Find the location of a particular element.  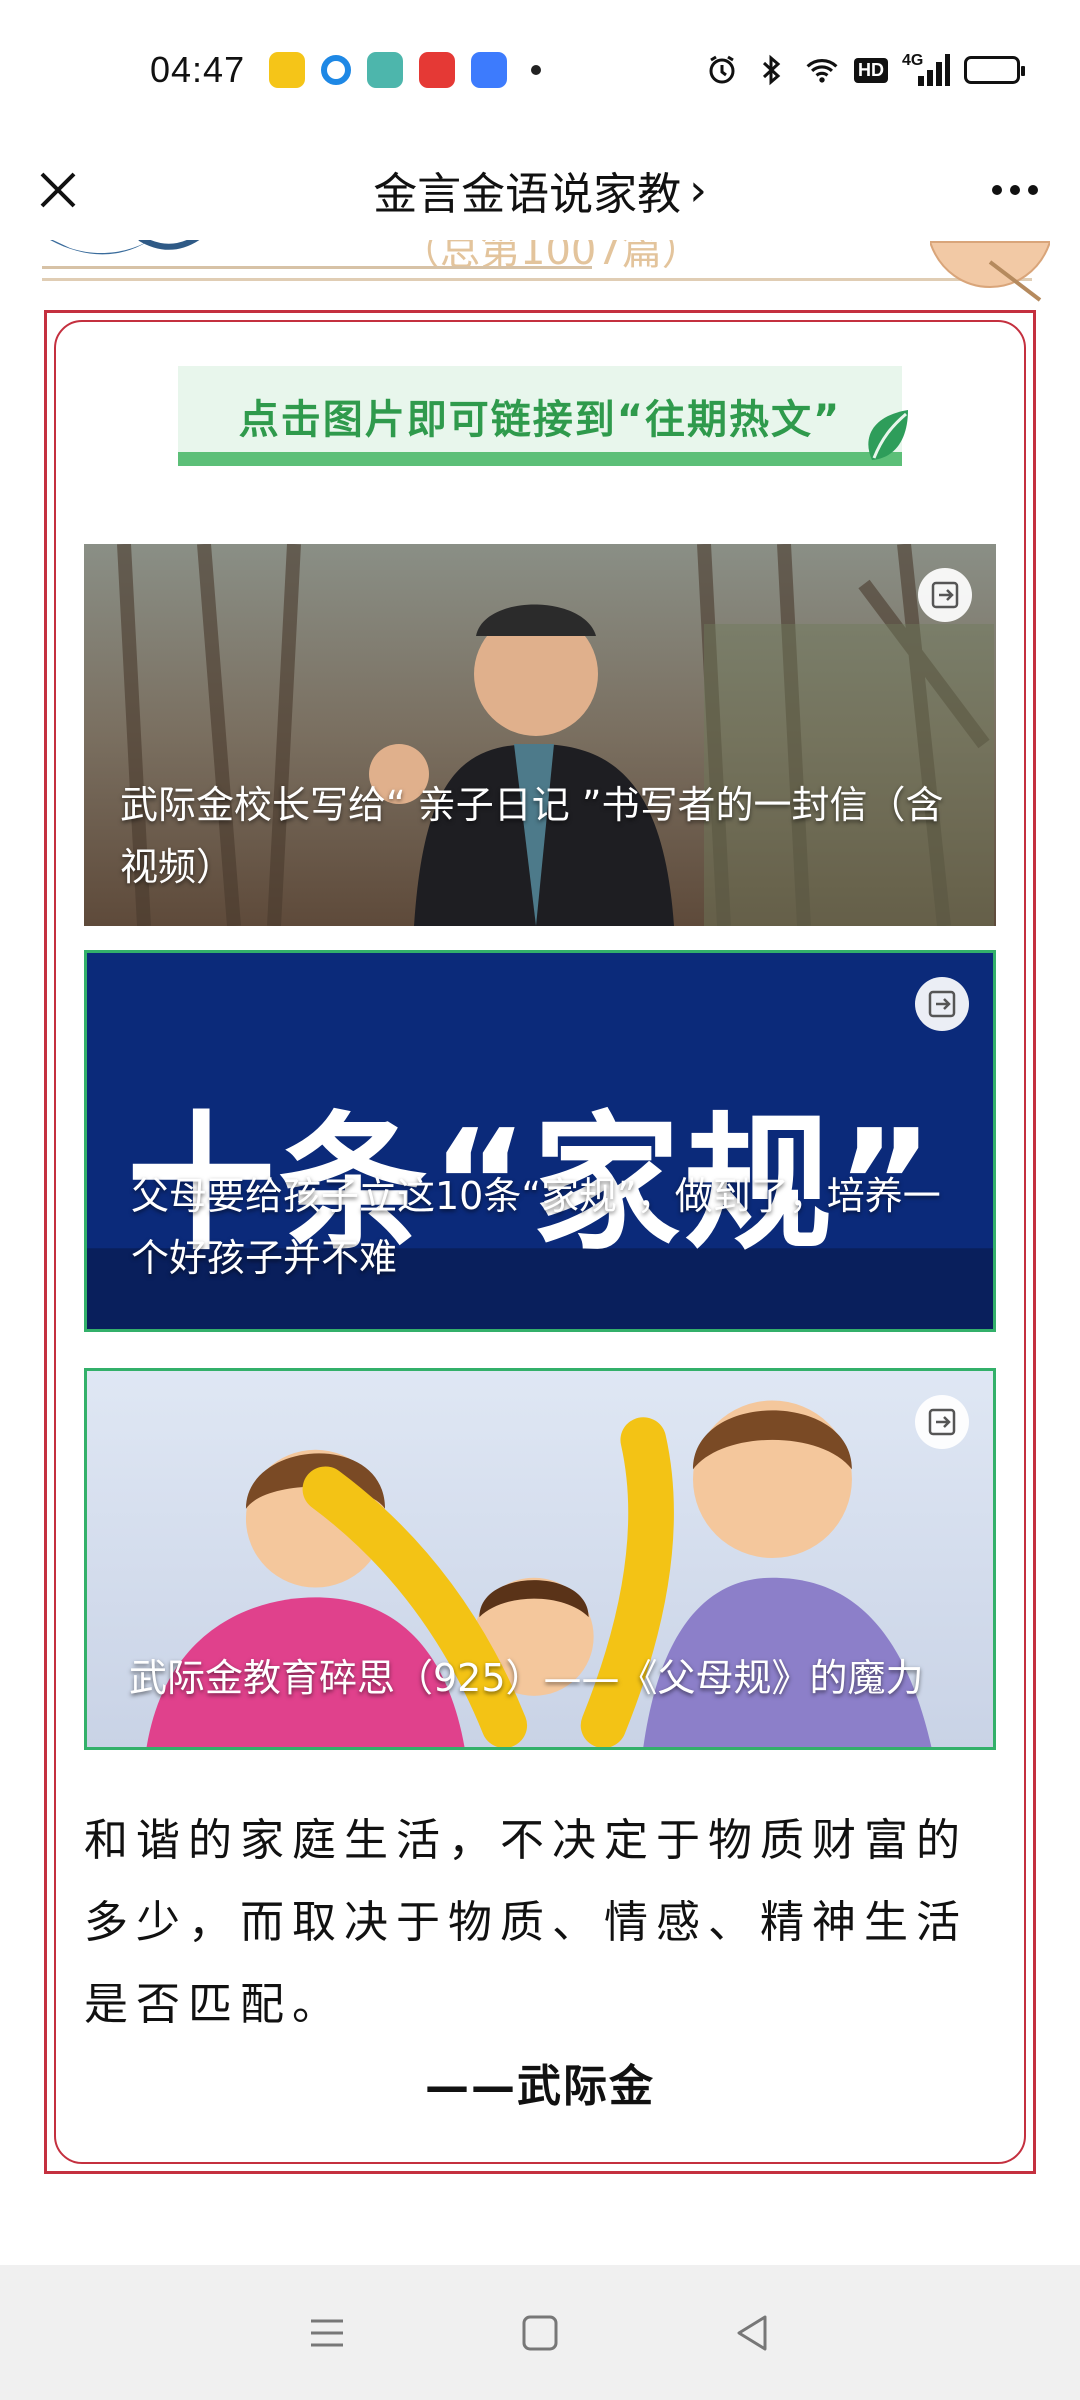

banner-text: 点击图片即可链接到“往期热文” is located at coordinates (540, 420).